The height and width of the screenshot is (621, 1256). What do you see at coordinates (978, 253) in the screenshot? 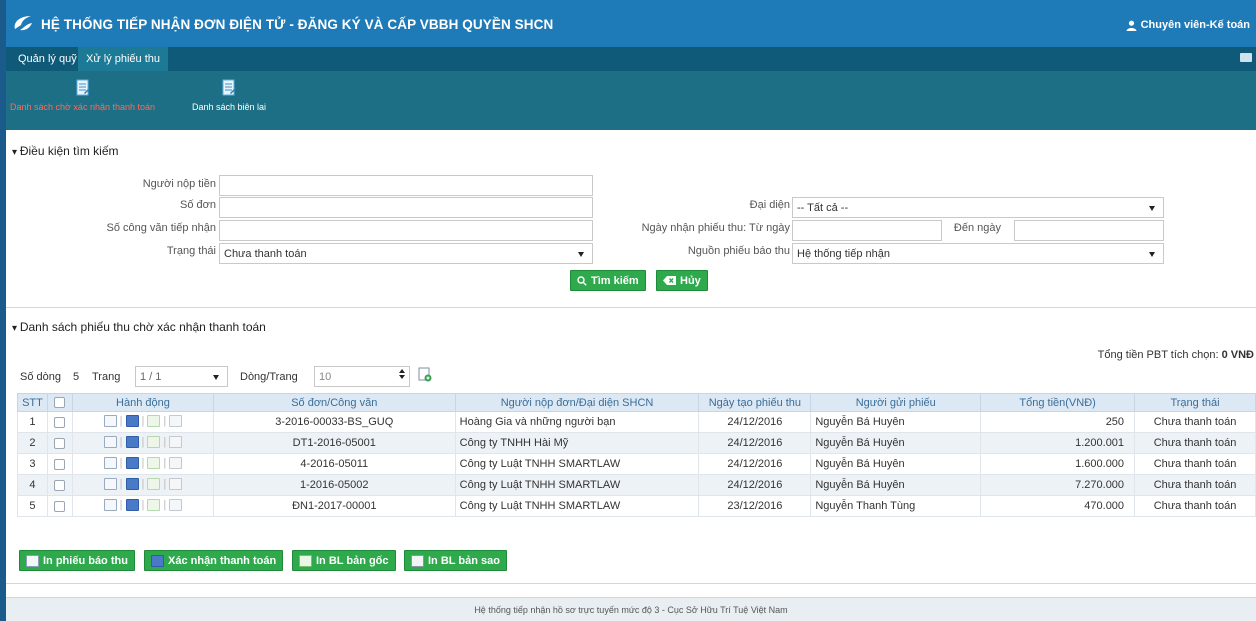
I see `source-select: Hệ thống tiếp nhận` at bounding box center [978, 253].